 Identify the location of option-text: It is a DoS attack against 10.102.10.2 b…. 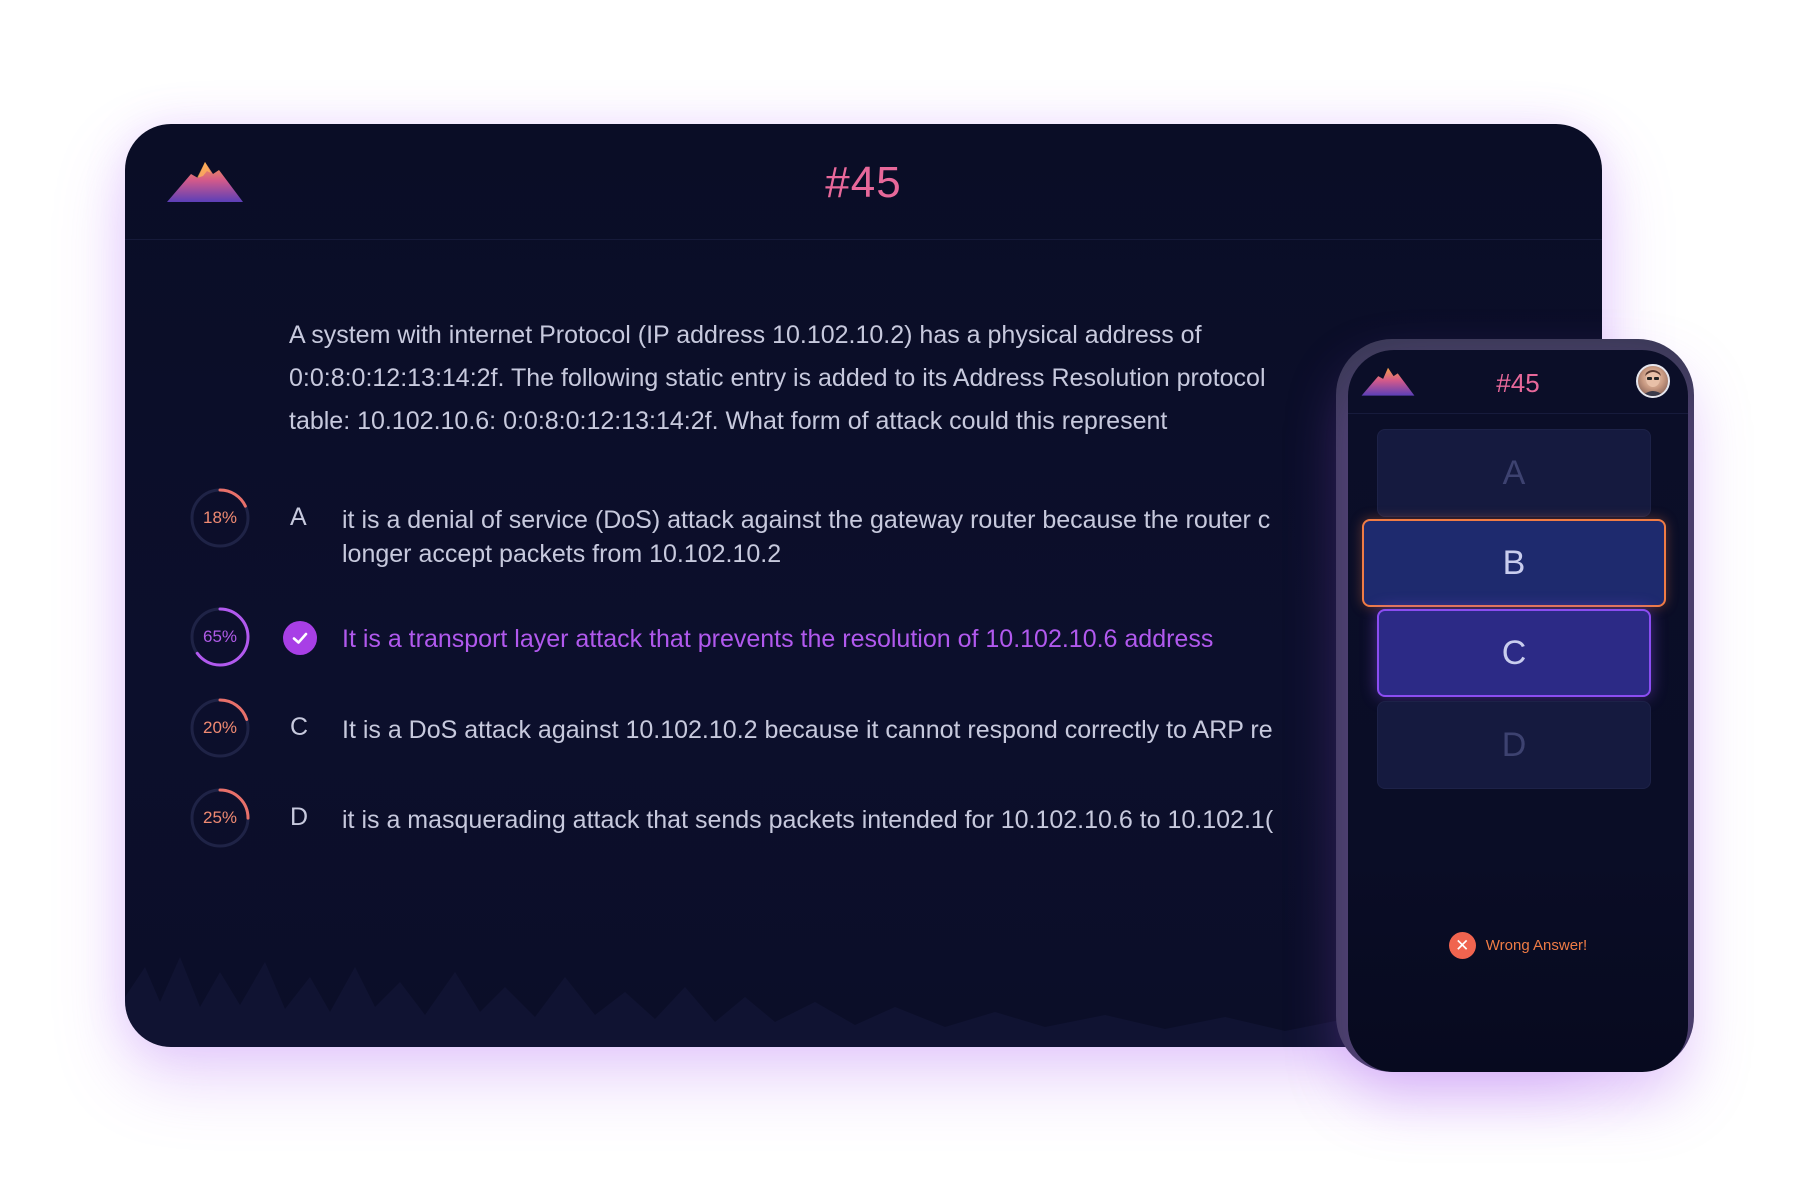
(842, 730).